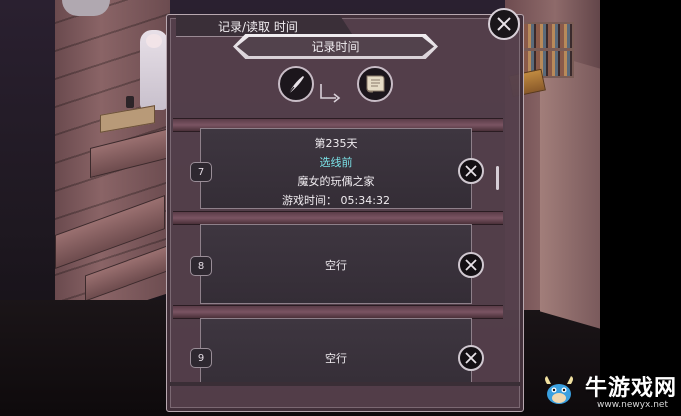 The image size is (681, 416). I want to click on header-banner: 记录时间, so click(335, 46).